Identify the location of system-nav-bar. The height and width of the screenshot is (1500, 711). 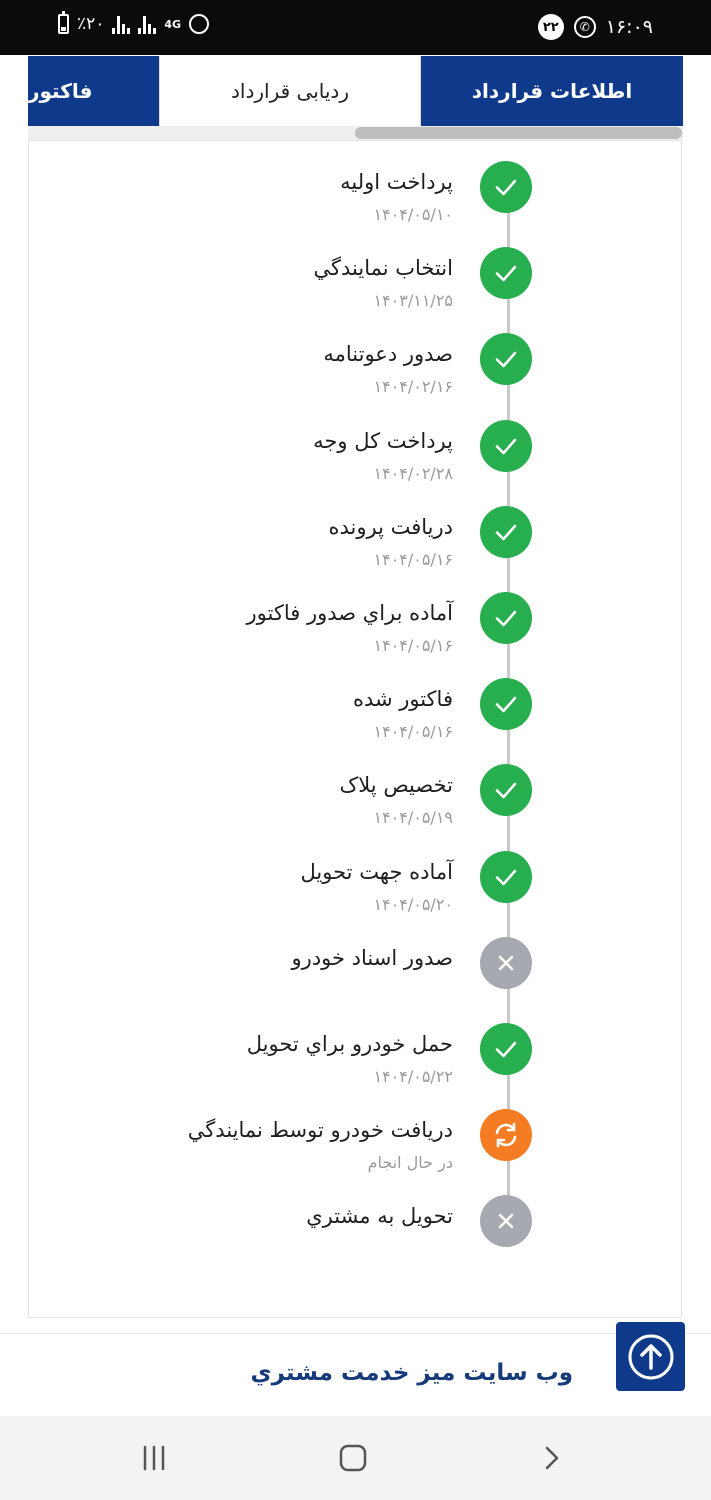
(355, 1458).